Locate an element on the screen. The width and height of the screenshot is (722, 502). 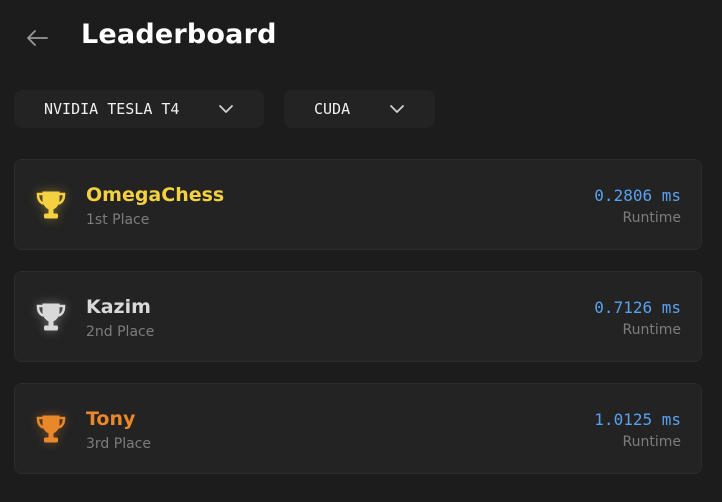
arrow-left-icon is located at coordinates (37, 38).